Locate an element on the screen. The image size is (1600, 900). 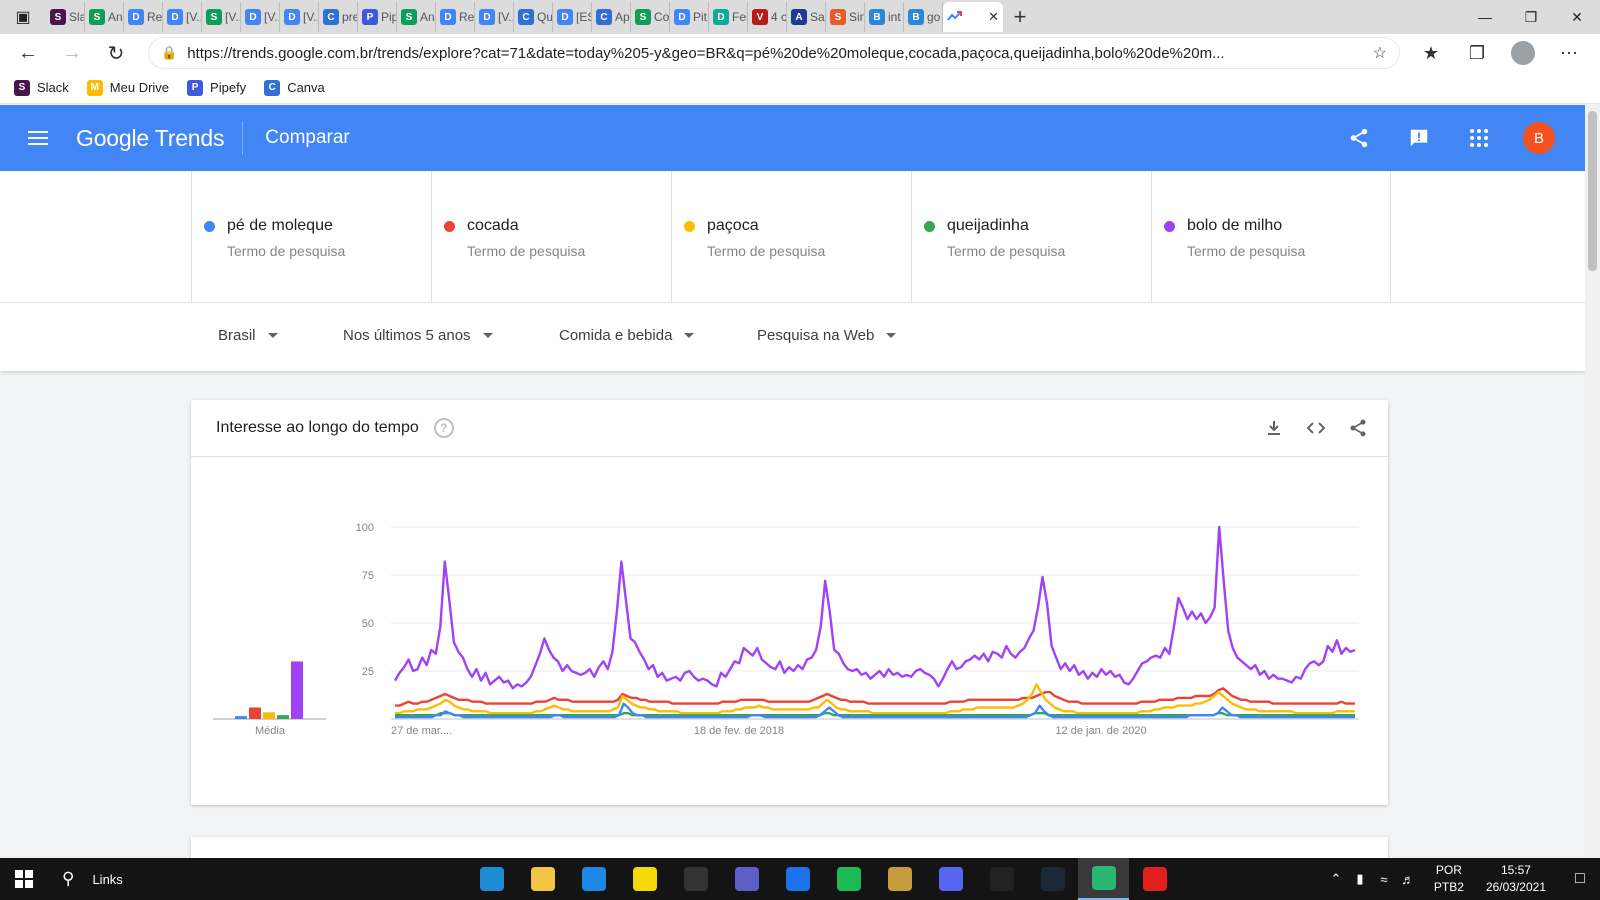
term-card: cocada Termo de pesquisa is located at coordinates (551, 236).